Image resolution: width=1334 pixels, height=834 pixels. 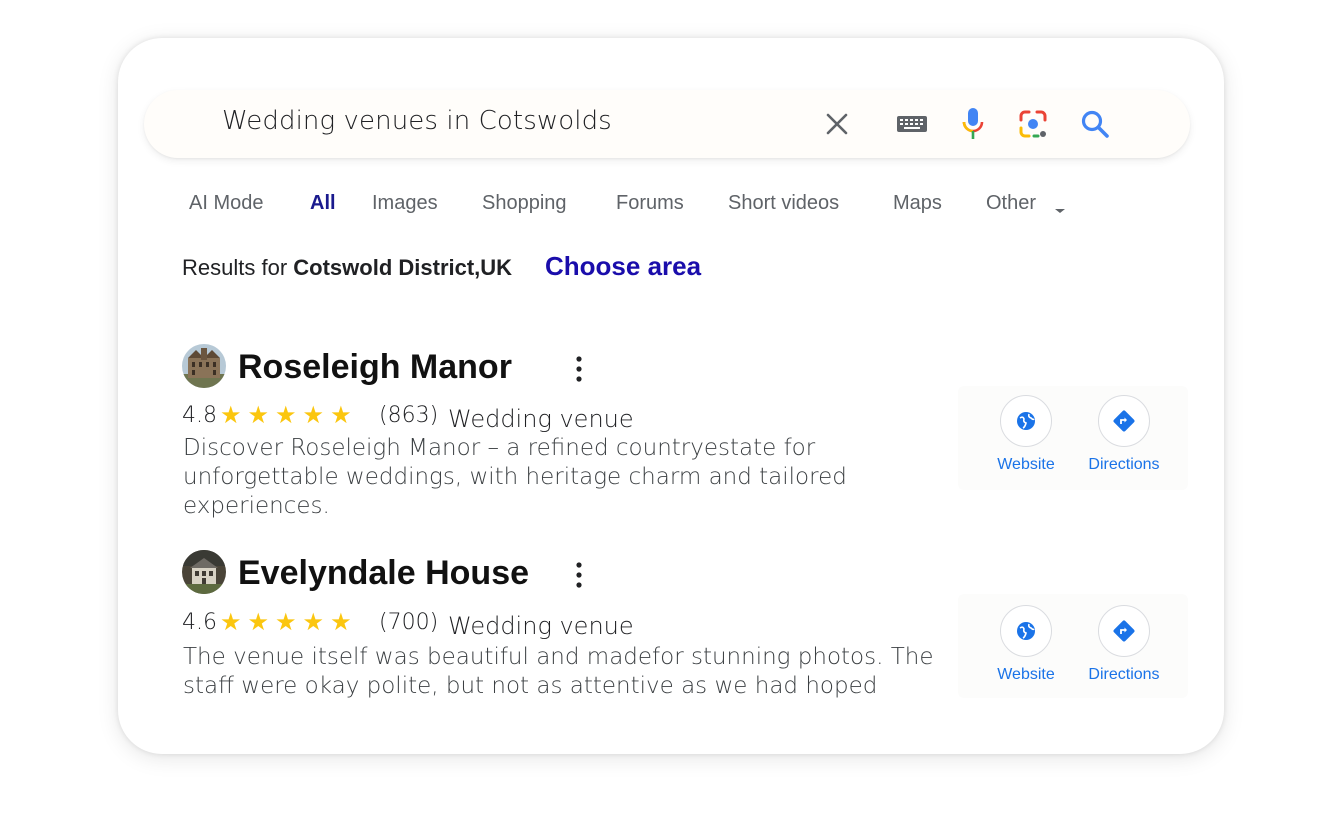 What do you see at coordinates (405, 203) in the screenshot?
I see `tab-images: Images` at bounding box center [405, 203].